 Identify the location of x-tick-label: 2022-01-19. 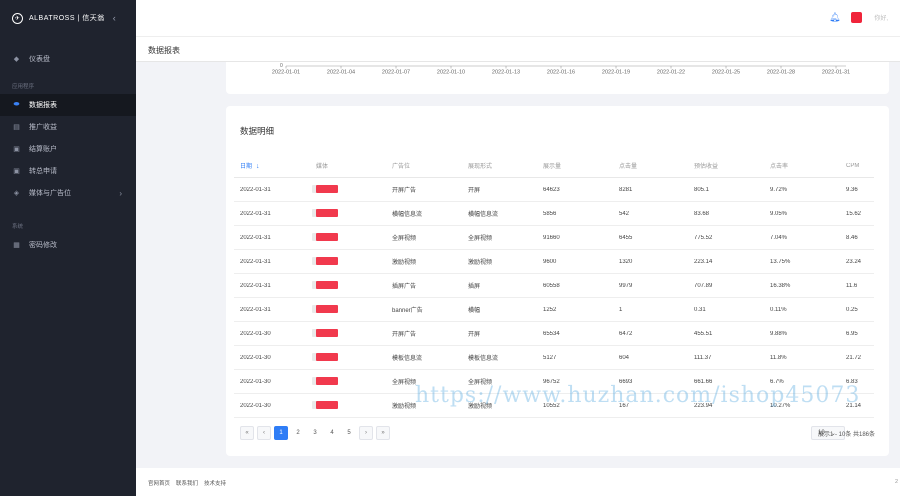
(616, 73).